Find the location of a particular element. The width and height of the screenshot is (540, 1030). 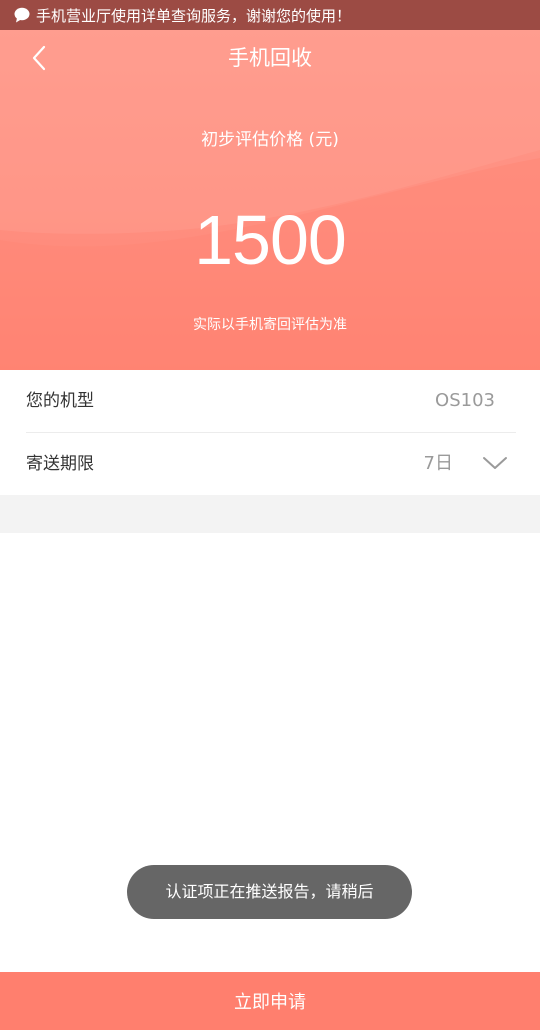

toast-message: 认证项正在推送报告，请稍后 is located at coordinates (269, 892).